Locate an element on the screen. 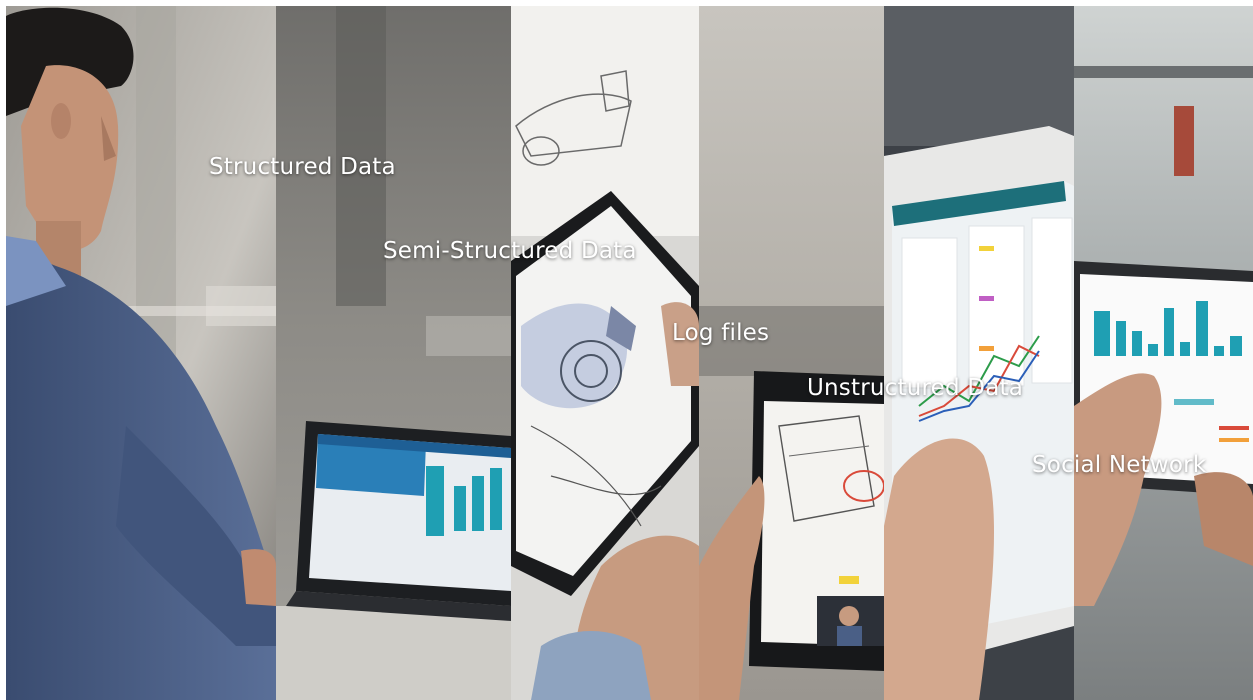 This screenshot has height=700, width=1253. panel-bar-chart-tablet is located at coordinates (1163, 353).